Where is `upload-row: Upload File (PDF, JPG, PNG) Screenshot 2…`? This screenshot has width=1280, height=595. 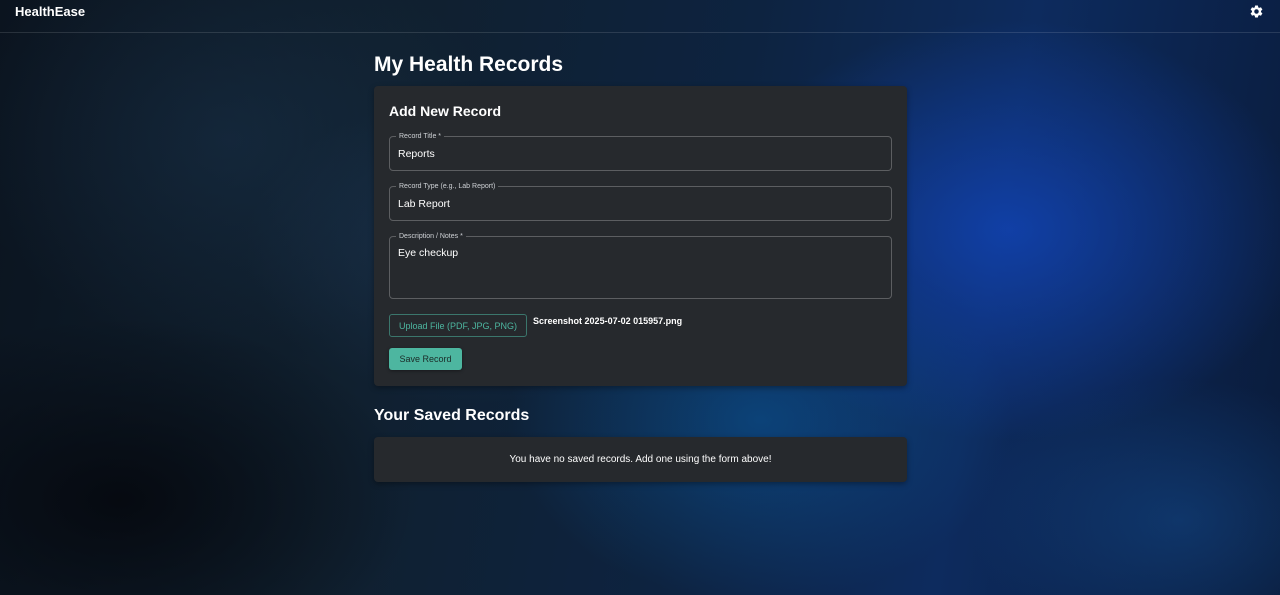
upload-row: Upload File (PDF, JPG, PNG) Screenshot 2… is located at coordinates (640, 325).